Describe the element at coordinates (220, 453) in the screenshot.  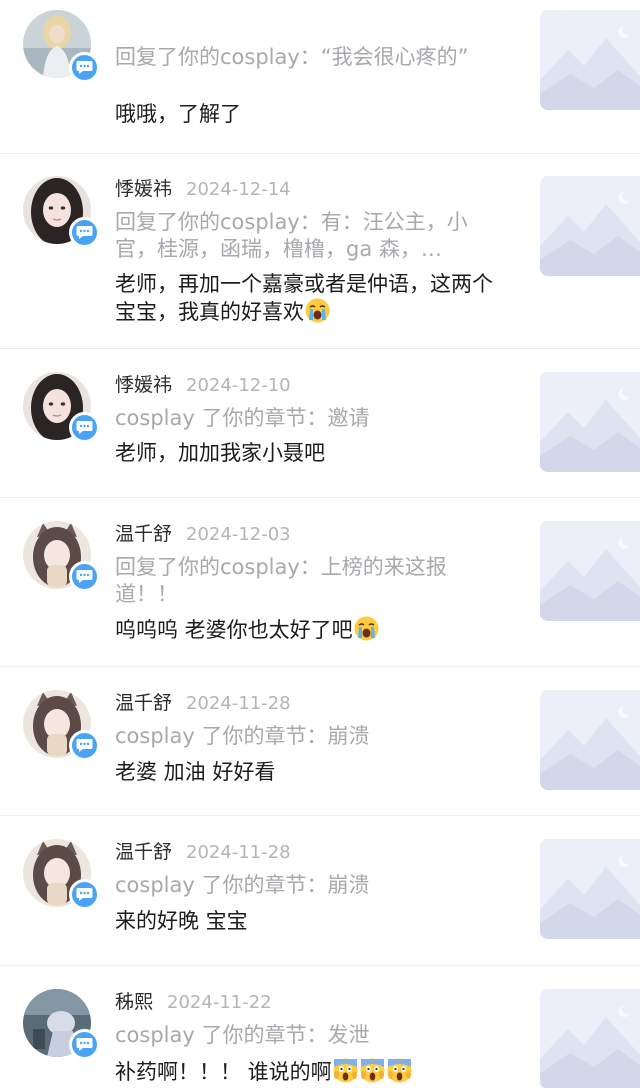
I see `comment-message: 老师，加加我家小聂吧` at that location.